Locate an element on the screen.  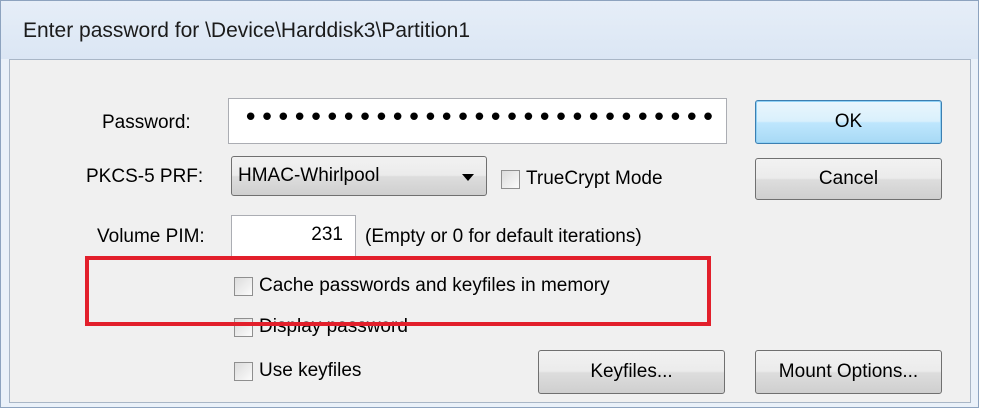
password-input: ••••••••••••••••••••••••••••• is located at coordinates (477, 121).